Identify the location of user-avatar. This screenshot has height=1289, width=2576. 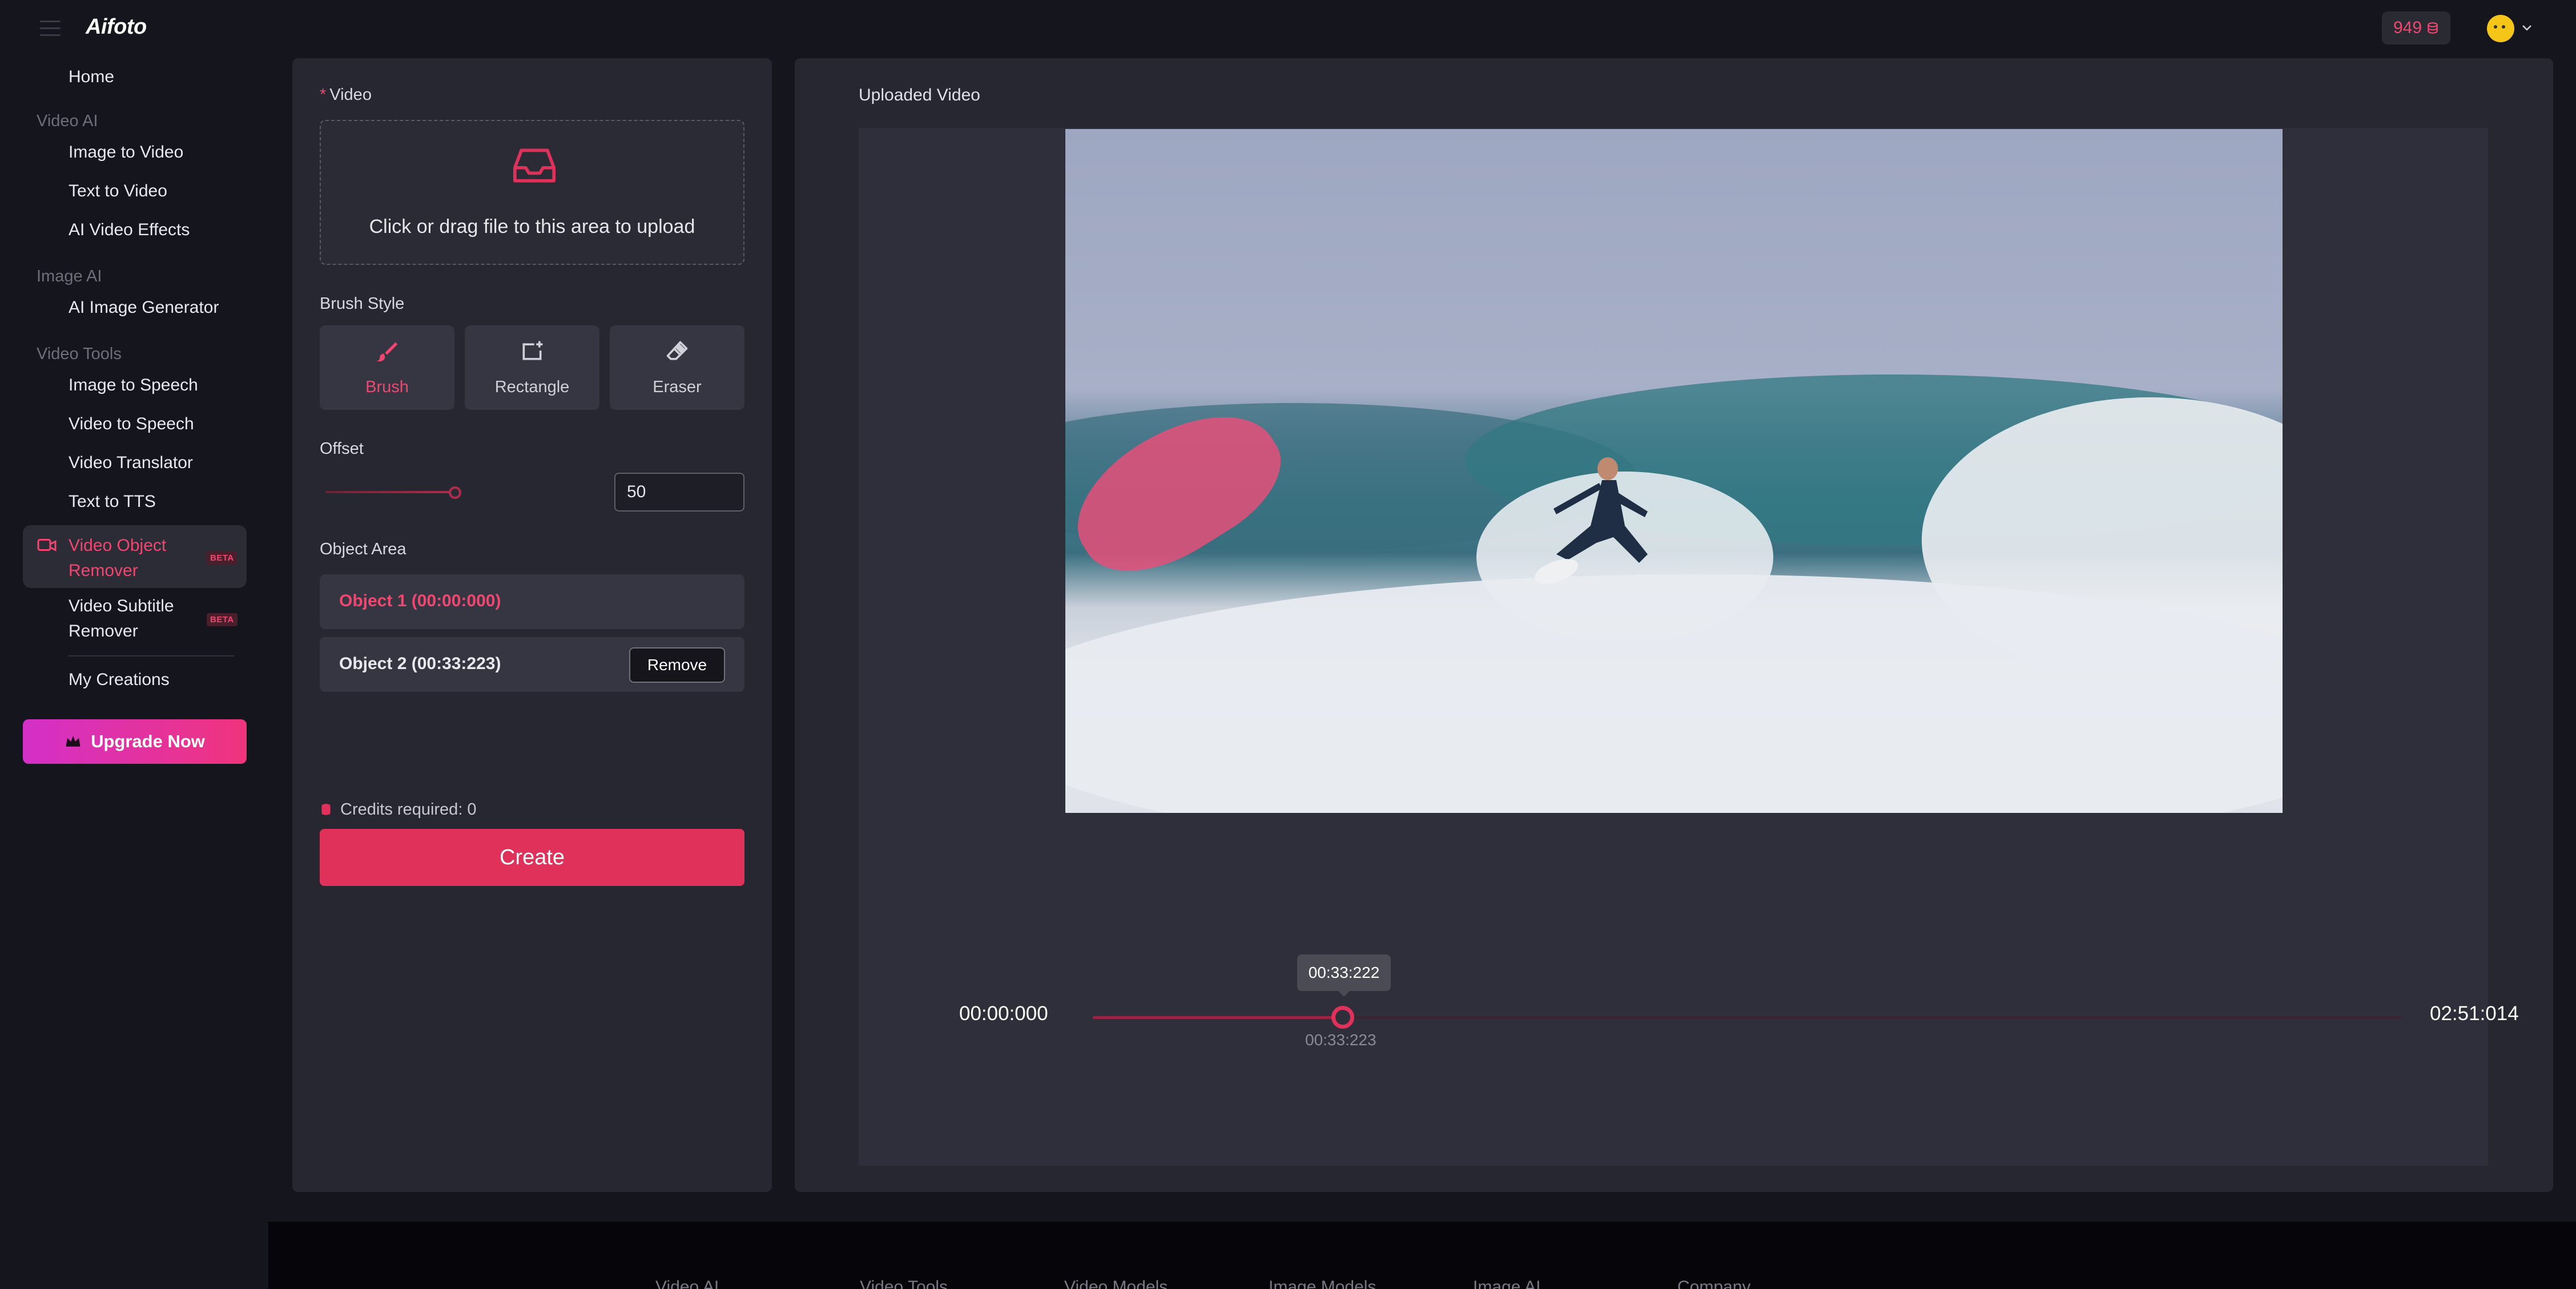
(2500, 29).